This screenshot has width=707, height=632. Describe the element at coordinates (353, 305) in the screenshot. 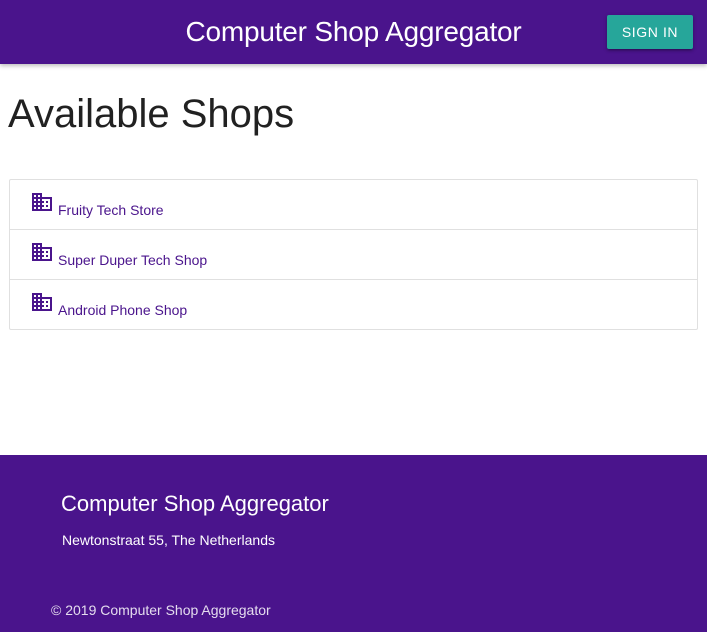

I see `shop-list-item: Android Phone Shop` at that location.